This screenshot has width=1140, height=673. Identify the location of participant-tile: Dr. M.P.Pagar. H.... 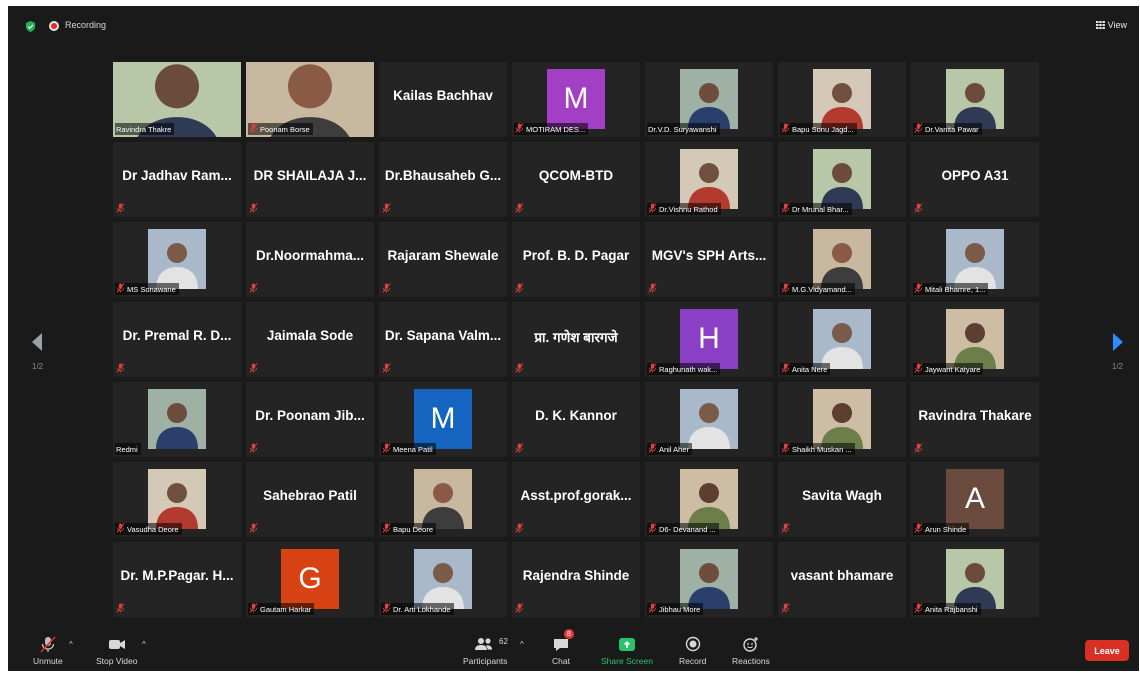
(177, 579).